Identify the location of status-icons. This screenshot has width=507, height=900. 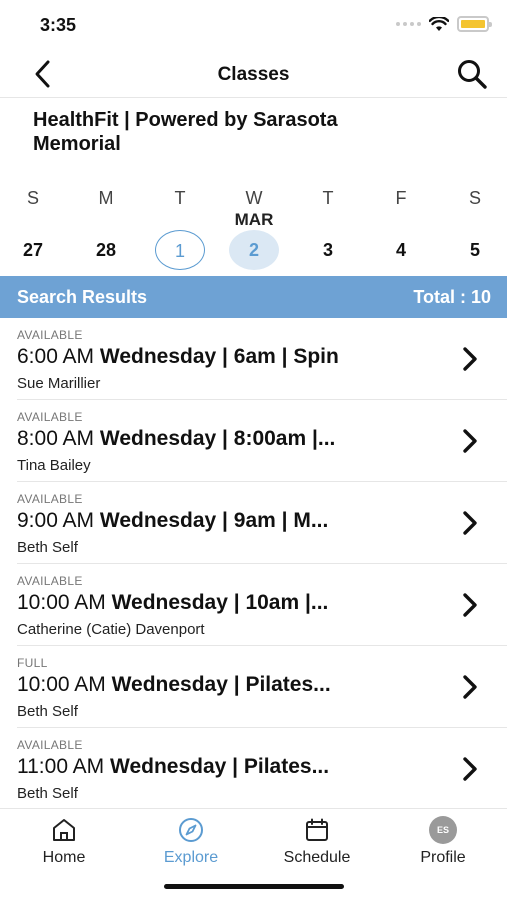
(444, 24).